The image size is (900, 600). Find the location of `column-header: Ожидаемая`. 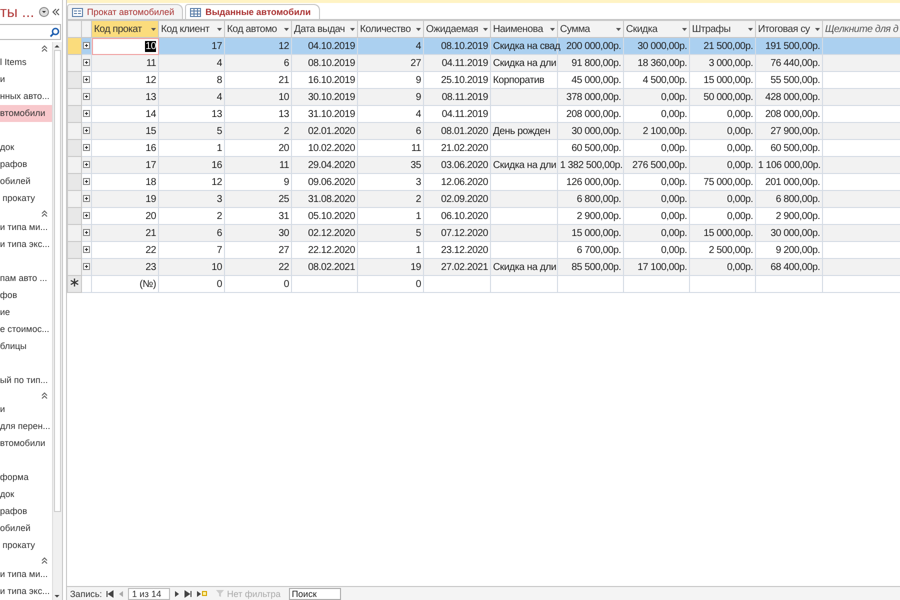

column-header: Ожидаемая is located at coordinates (457, 29).